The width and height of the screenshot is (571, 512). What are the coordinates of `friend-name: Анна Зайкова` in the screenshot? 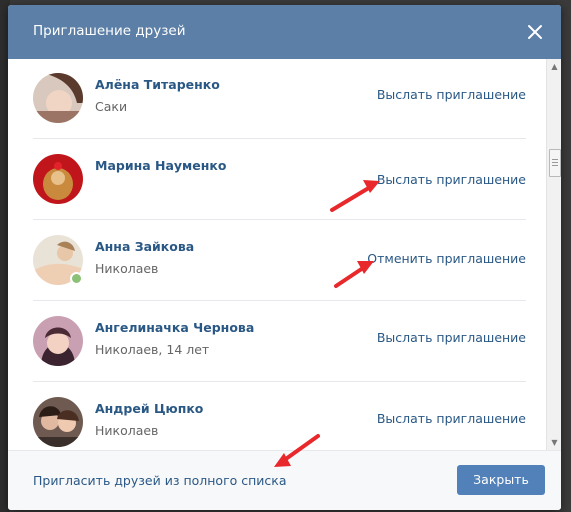 It's located at (144, 246).